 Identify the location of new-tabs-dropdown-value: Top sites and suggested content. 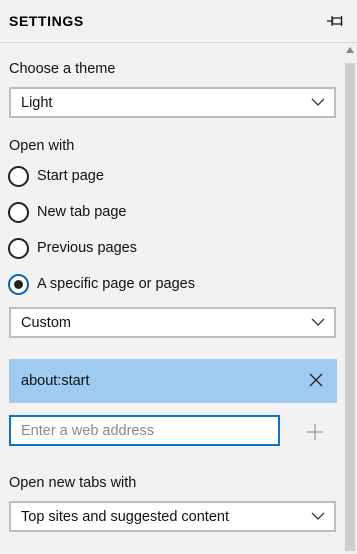
(125, 516).